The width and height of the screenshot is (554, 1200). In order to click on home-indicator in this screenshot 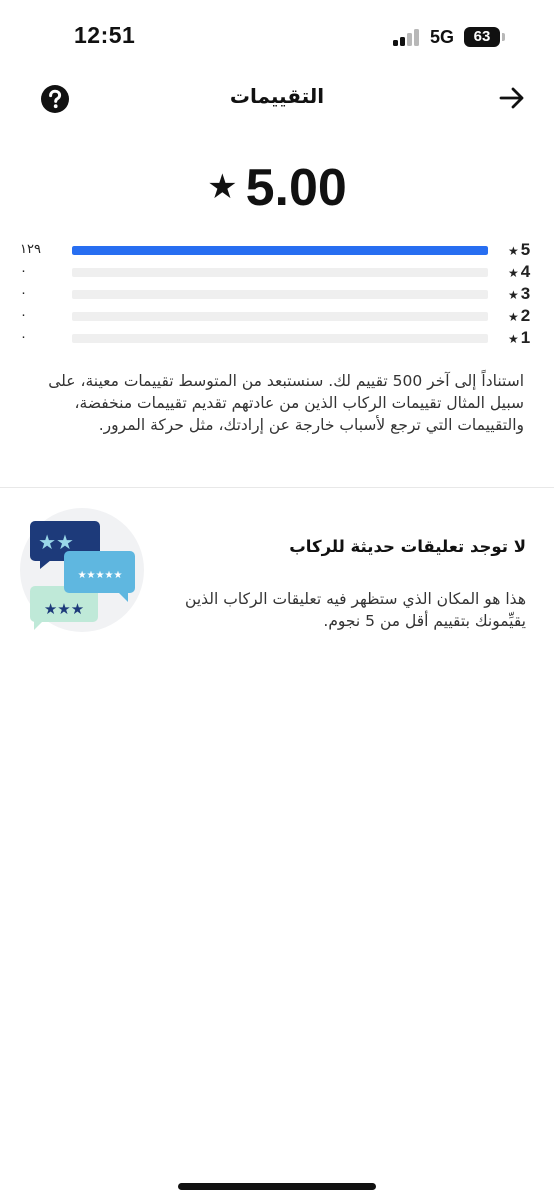, I will do `click(277, 1186)`.